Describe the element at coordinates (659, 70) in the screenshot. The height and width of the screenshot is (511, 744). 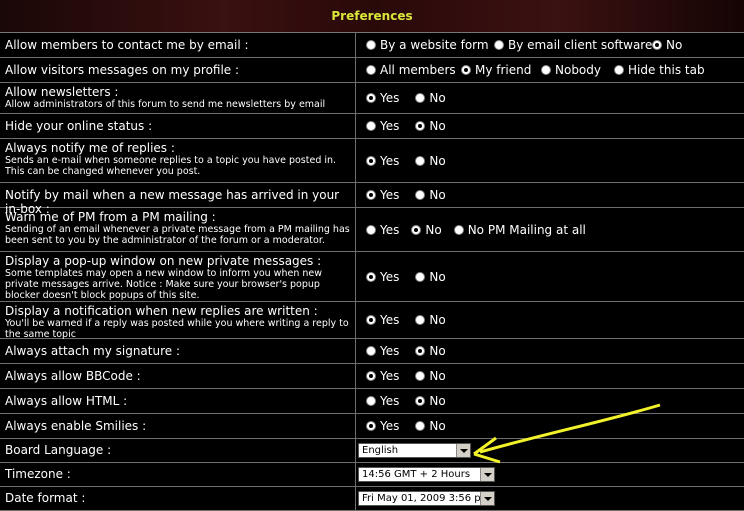
I see `radio-option: Hide this tab` at that location.